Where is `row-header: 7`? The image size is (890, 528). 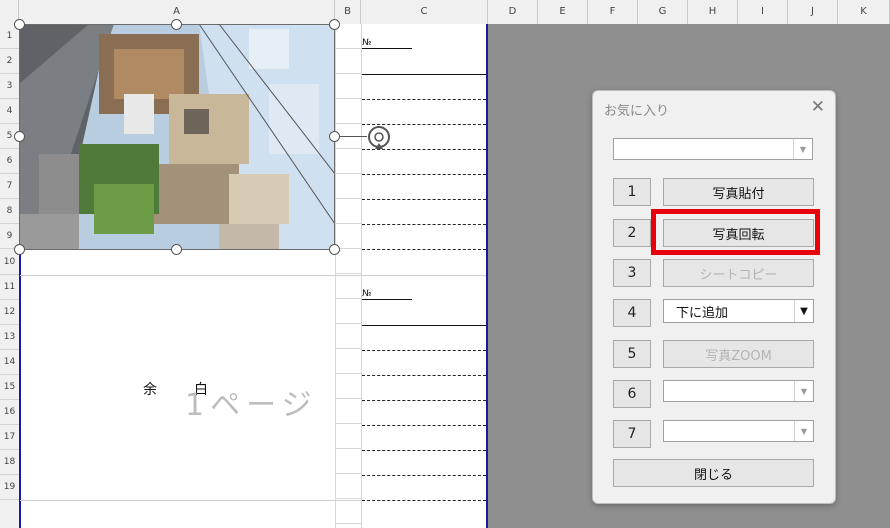
row-header: 7 is located at coordinates (9, 186).